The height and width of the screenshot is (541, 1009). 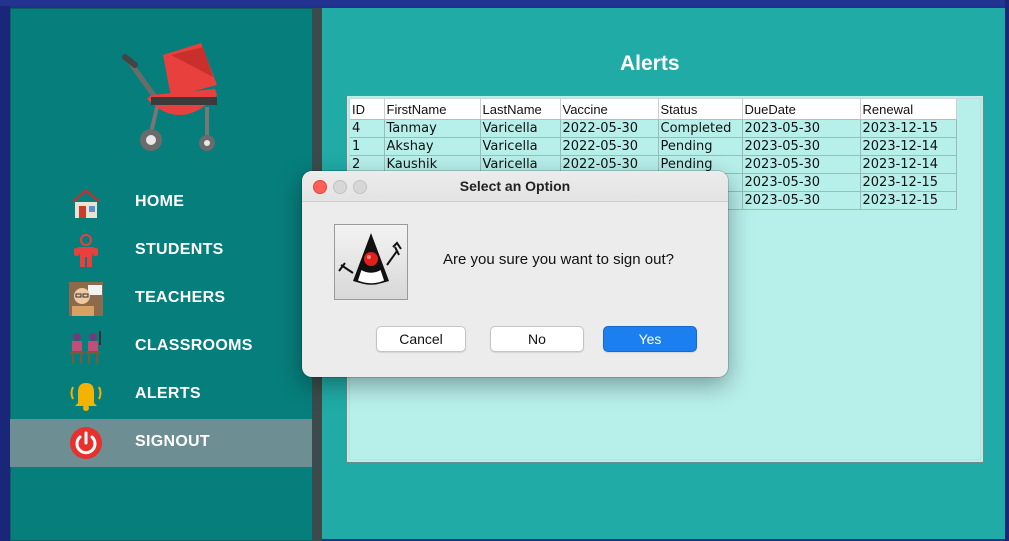 I want to click on sidebar-item-classrooms: CLASSROOMS, so click(x=161, y=347).